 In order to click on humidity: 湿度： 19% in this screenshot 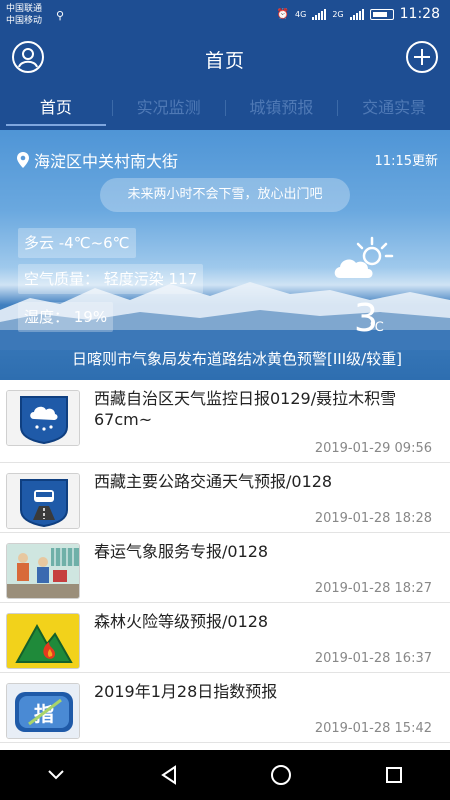, I will do `click(66, 317)`.